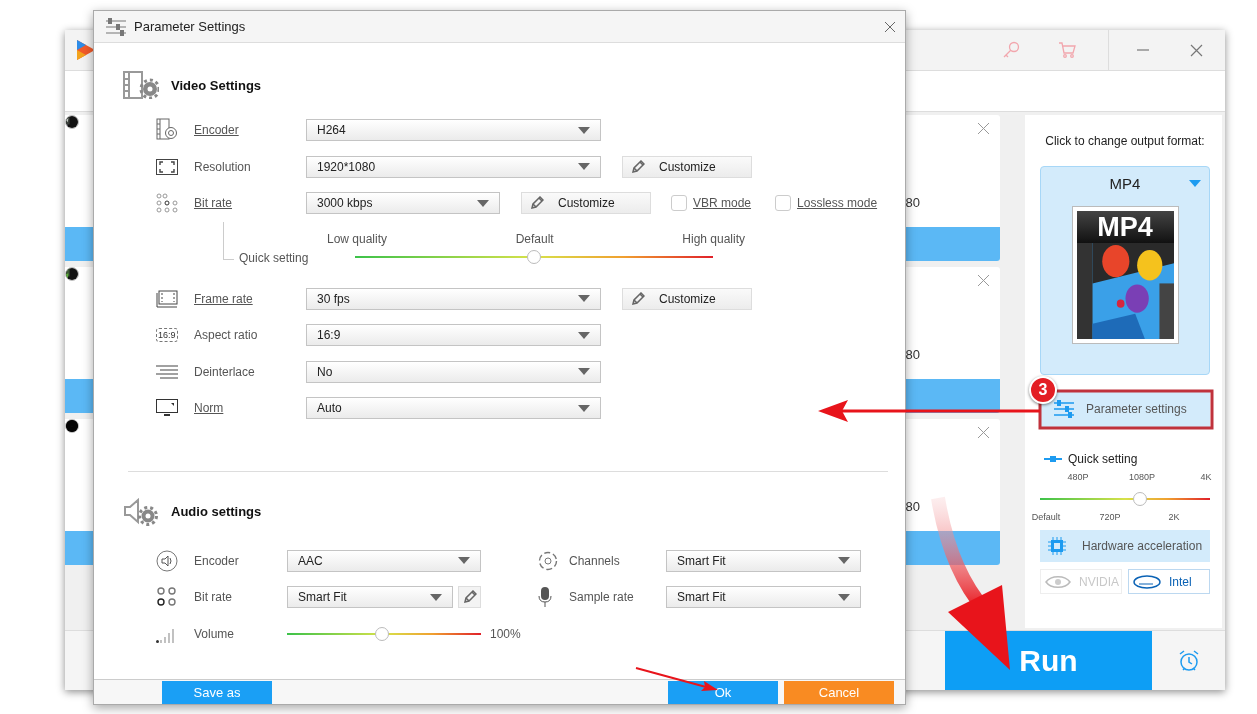 The width and height of the screenshot is (1257, 714). I want to click on gpu-button: Intel, so click(1169, 581).